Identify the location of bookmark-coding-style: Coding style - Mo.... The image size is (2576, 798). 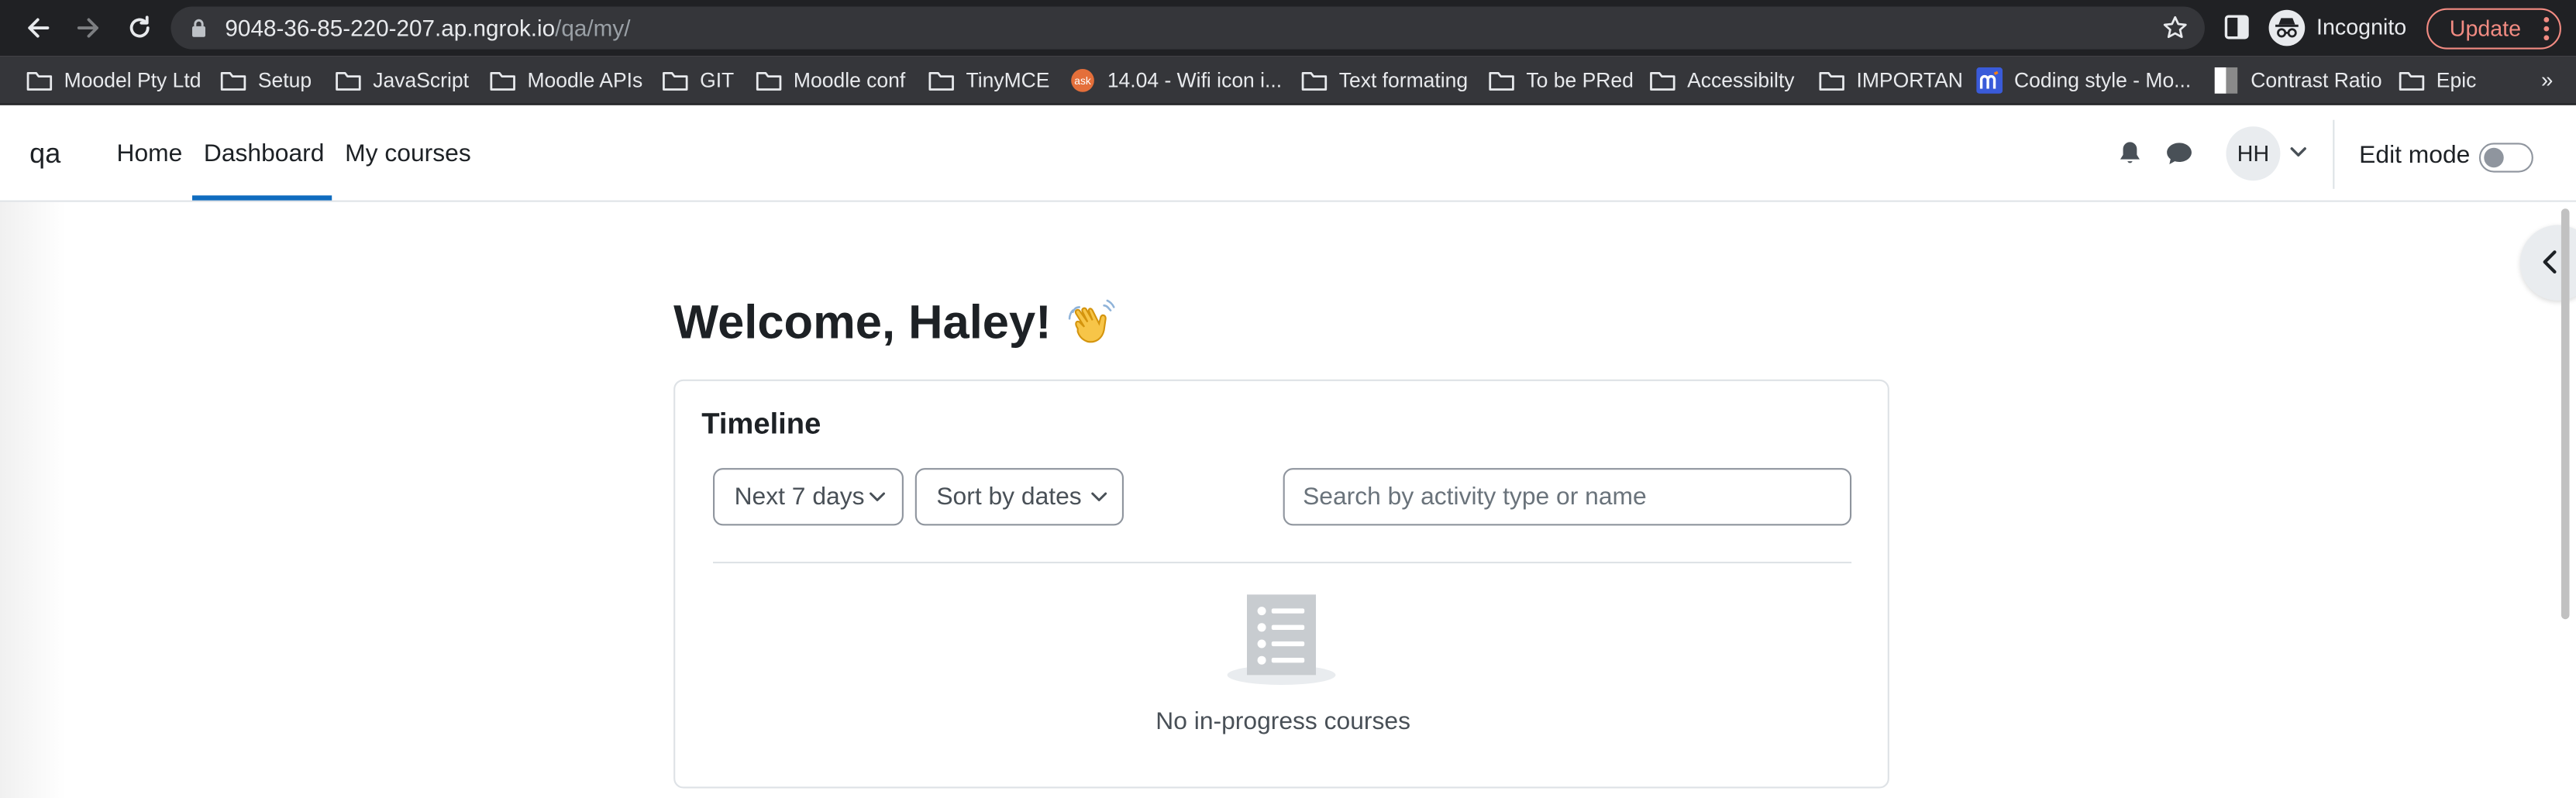
(2083, 80).